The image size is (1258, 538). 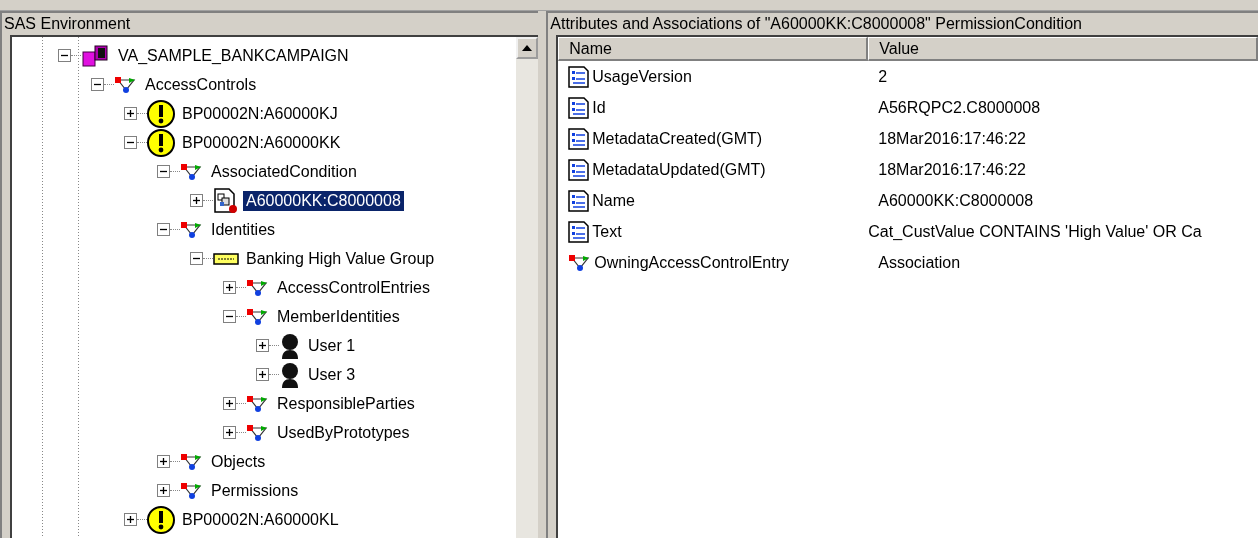 I want to click on column-header: Name, so click(x=713, y=49).